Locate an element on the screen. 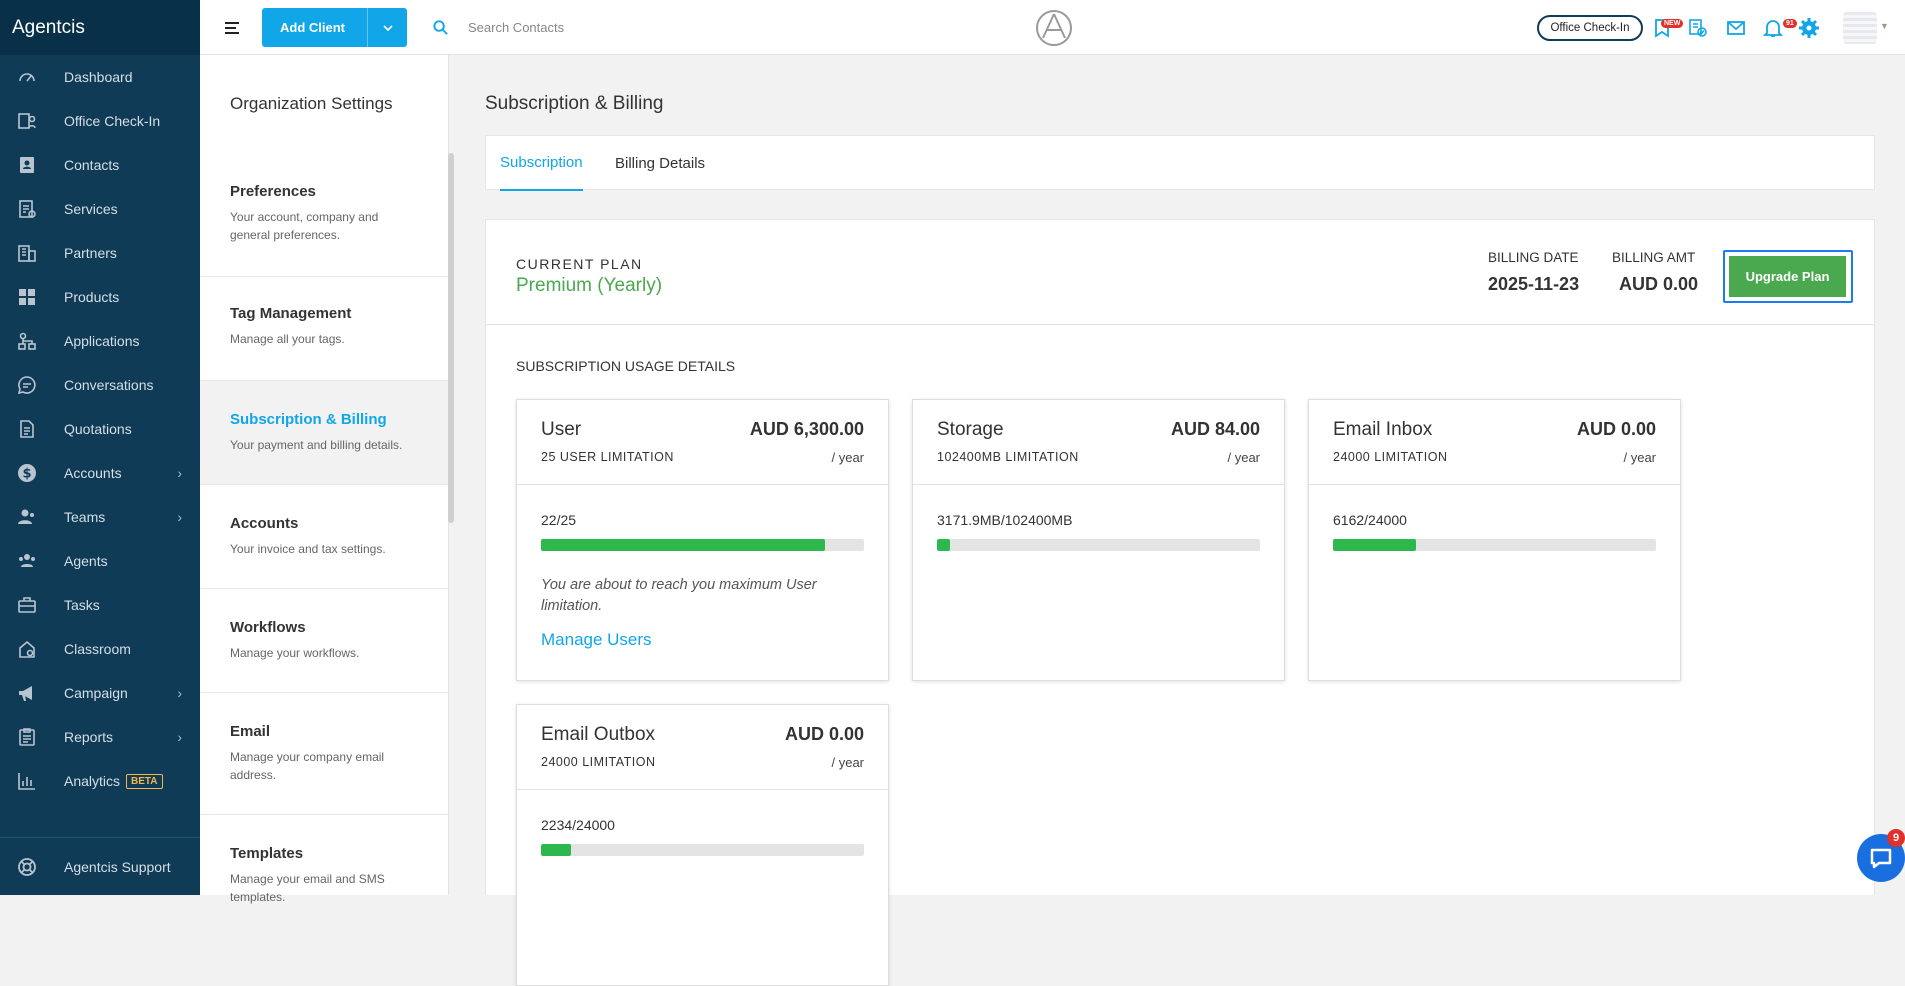 The width and height of the screenshot is (1905, 986). settings-item-workflows: Workflows Manage your workflows. is located at coordinates (324, 641).